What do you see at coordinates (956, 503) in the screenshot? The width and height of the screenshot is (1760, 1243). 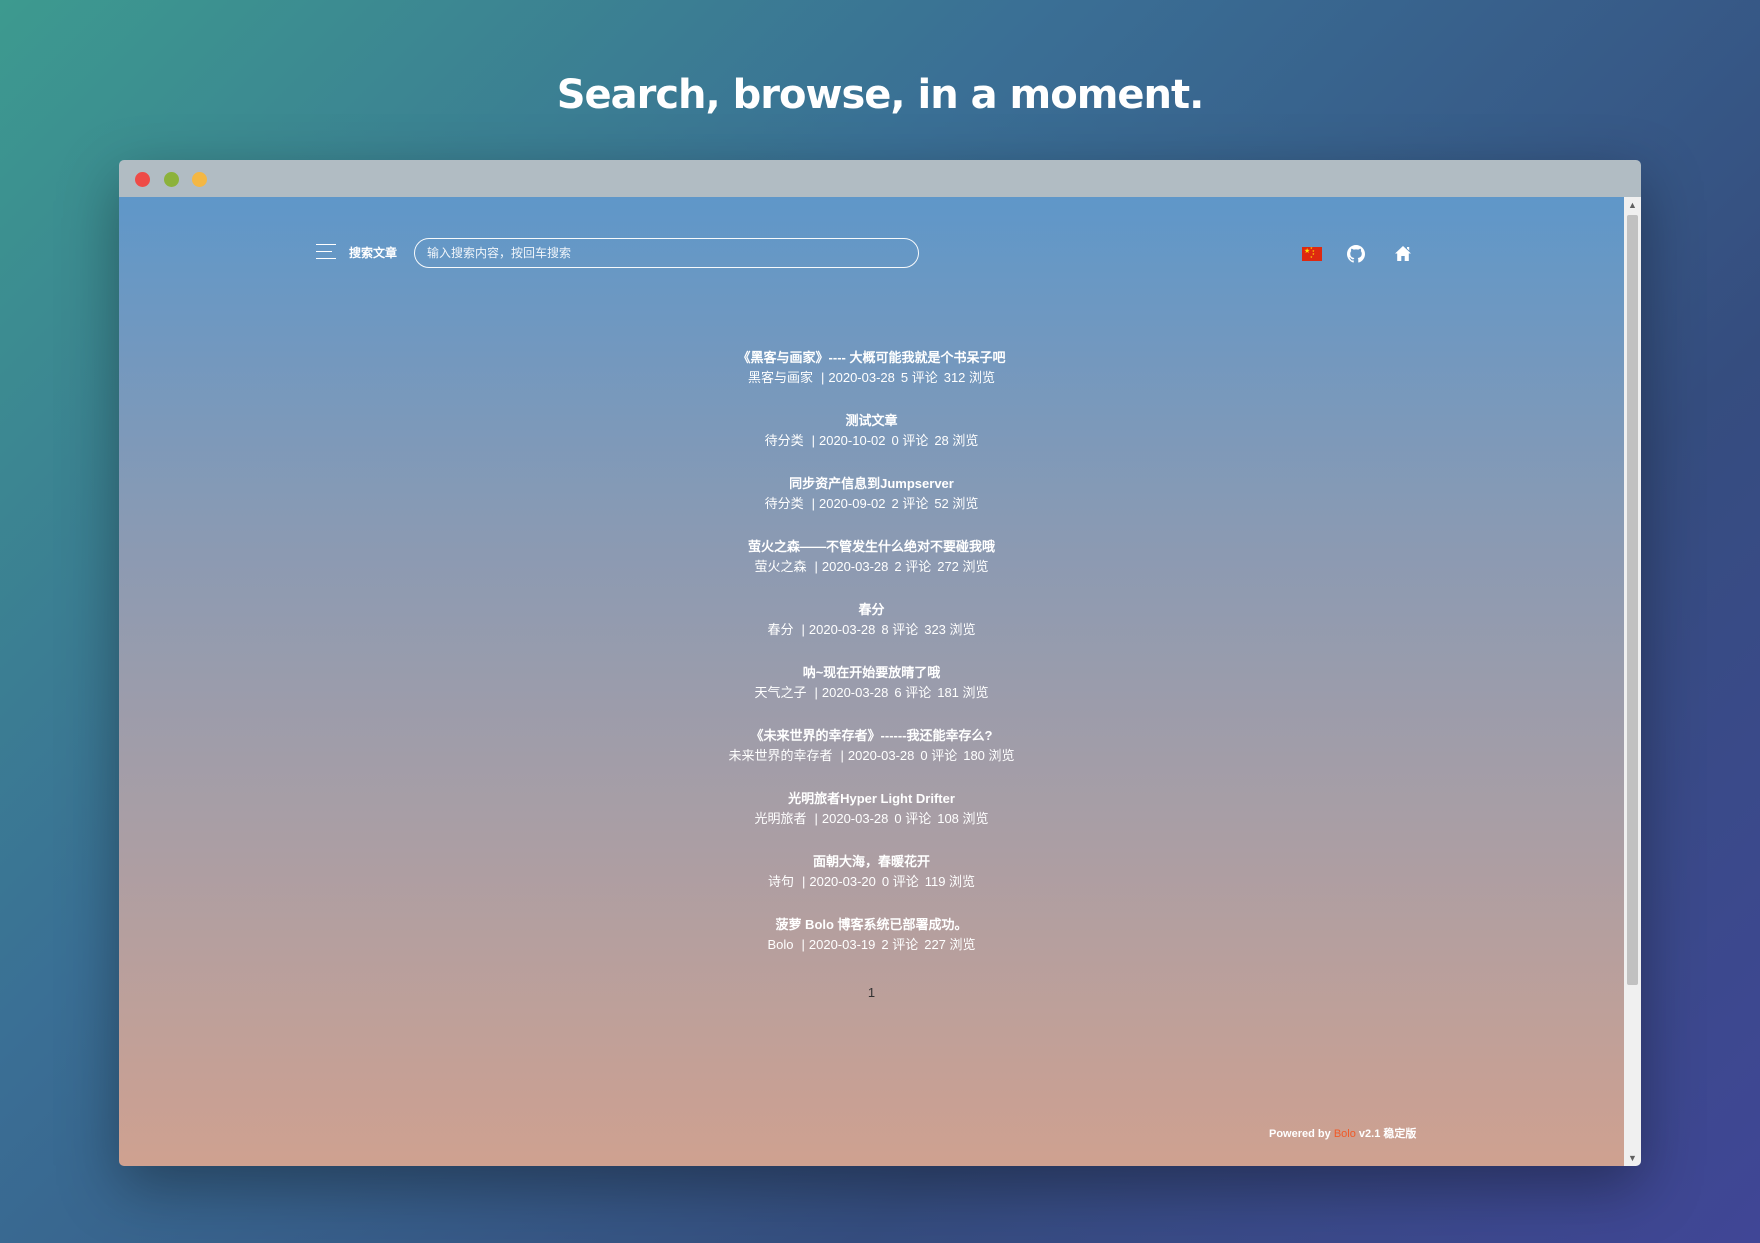 I see `post-views: 52 浏览` at bounding box center [956, 503].